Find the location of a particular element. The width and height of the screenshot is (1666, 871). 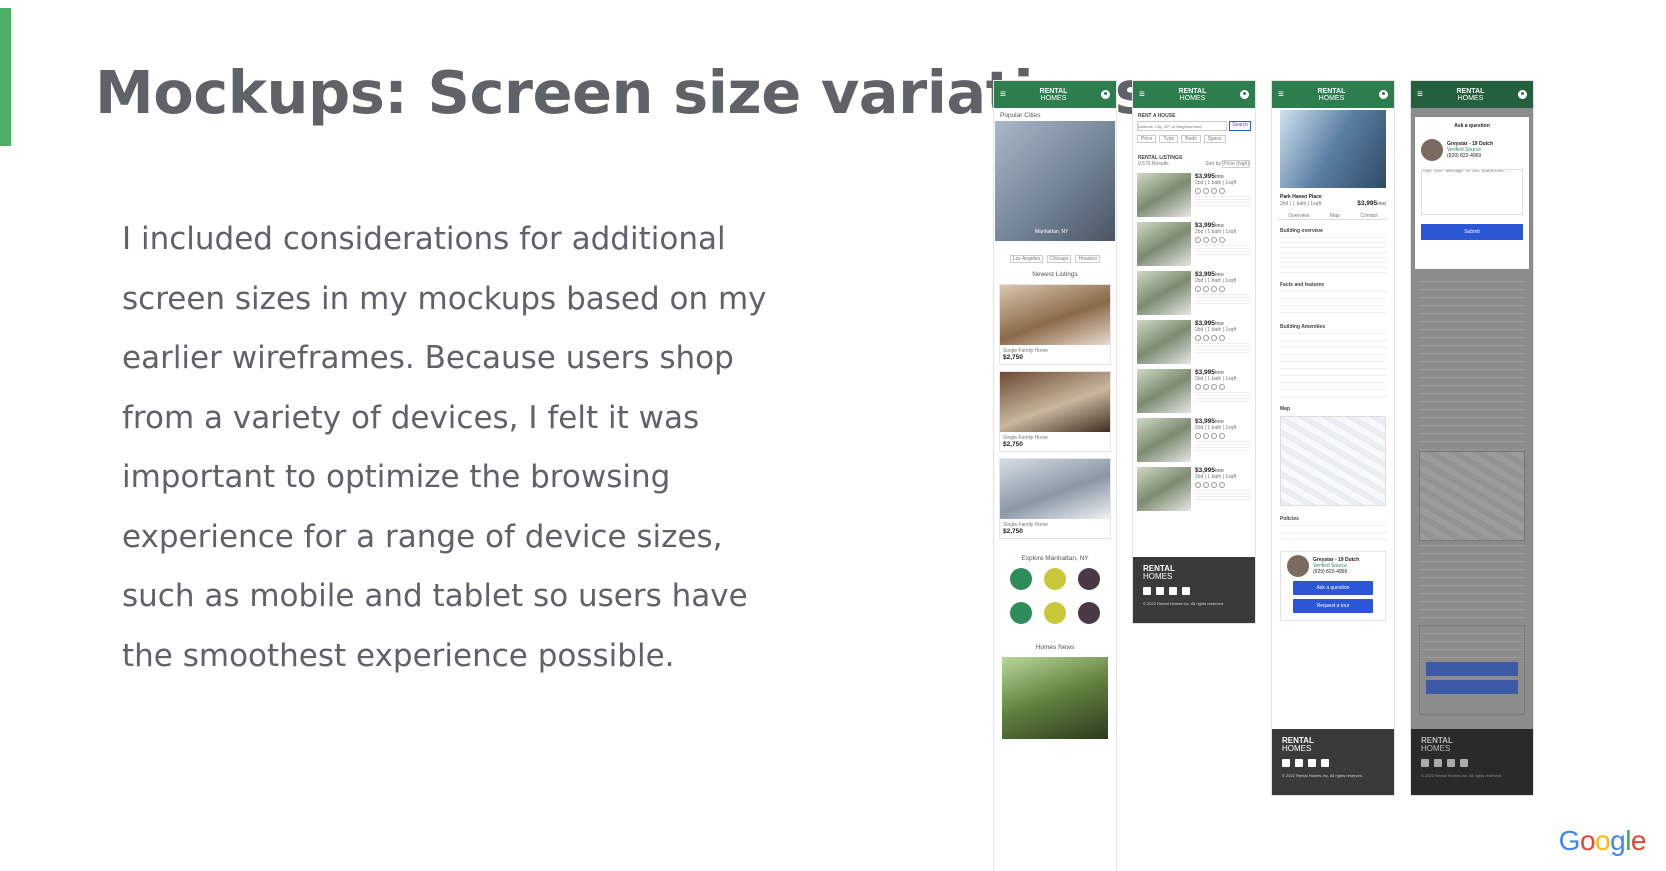

city-chip: Chicago is located at coordinates (1059, 259).